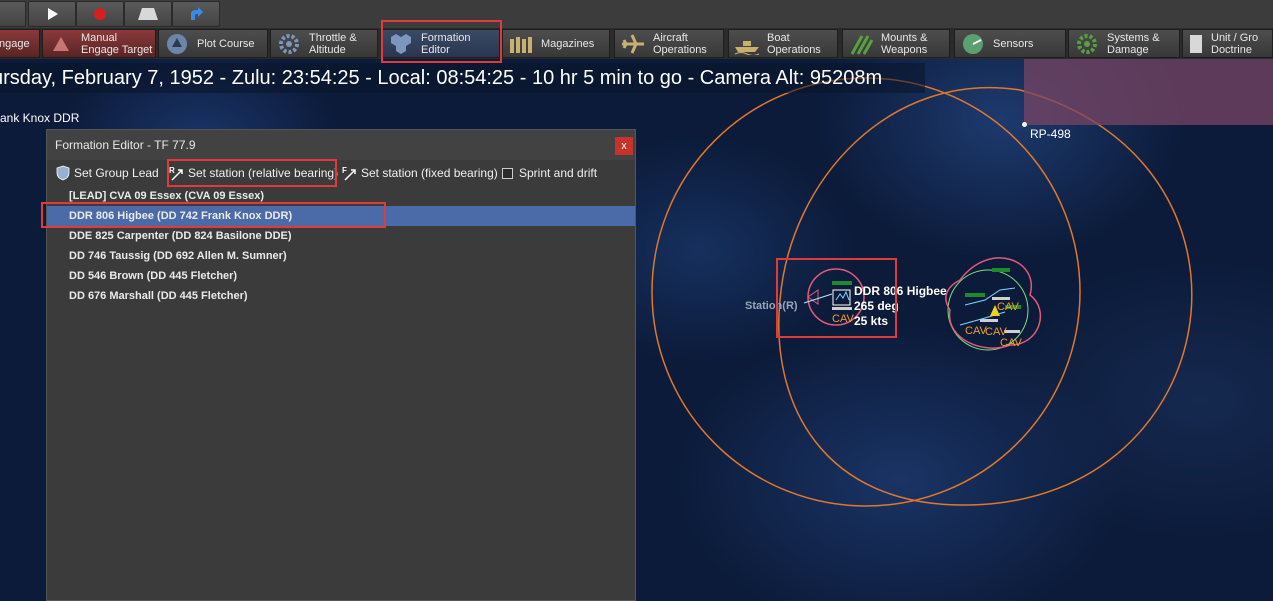 This screenshot has height=601, width=1273. What do you see at coordinates (39, 118) in the screenshot?
I see `map-unit-label: ank Knox DDR` at bounding box center [39, 118].